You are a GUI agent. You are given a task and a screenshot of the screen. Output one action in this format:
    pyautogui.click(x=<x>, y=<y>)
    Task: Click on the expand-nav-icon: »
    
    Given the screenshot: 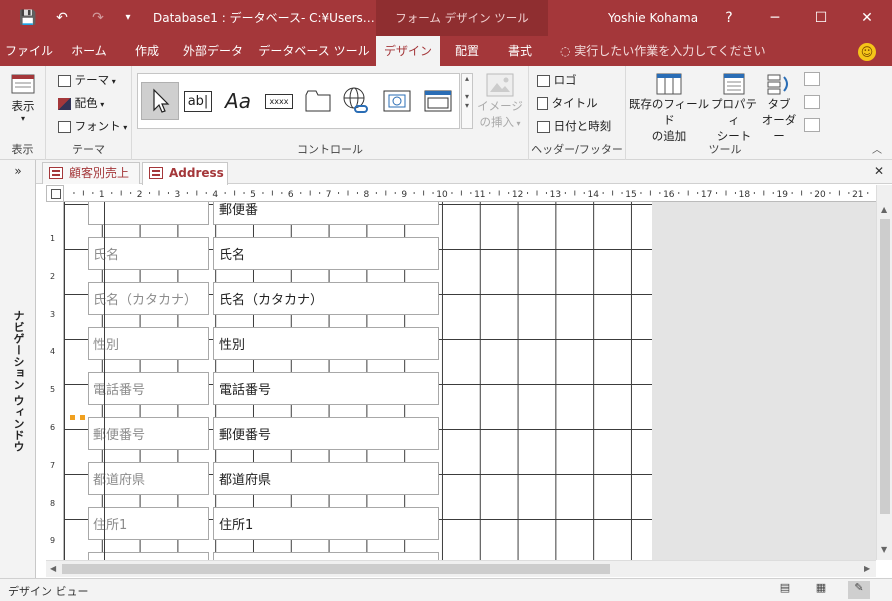 What is the action you would take?
    pyautogui.click(x=18, y=171)
    